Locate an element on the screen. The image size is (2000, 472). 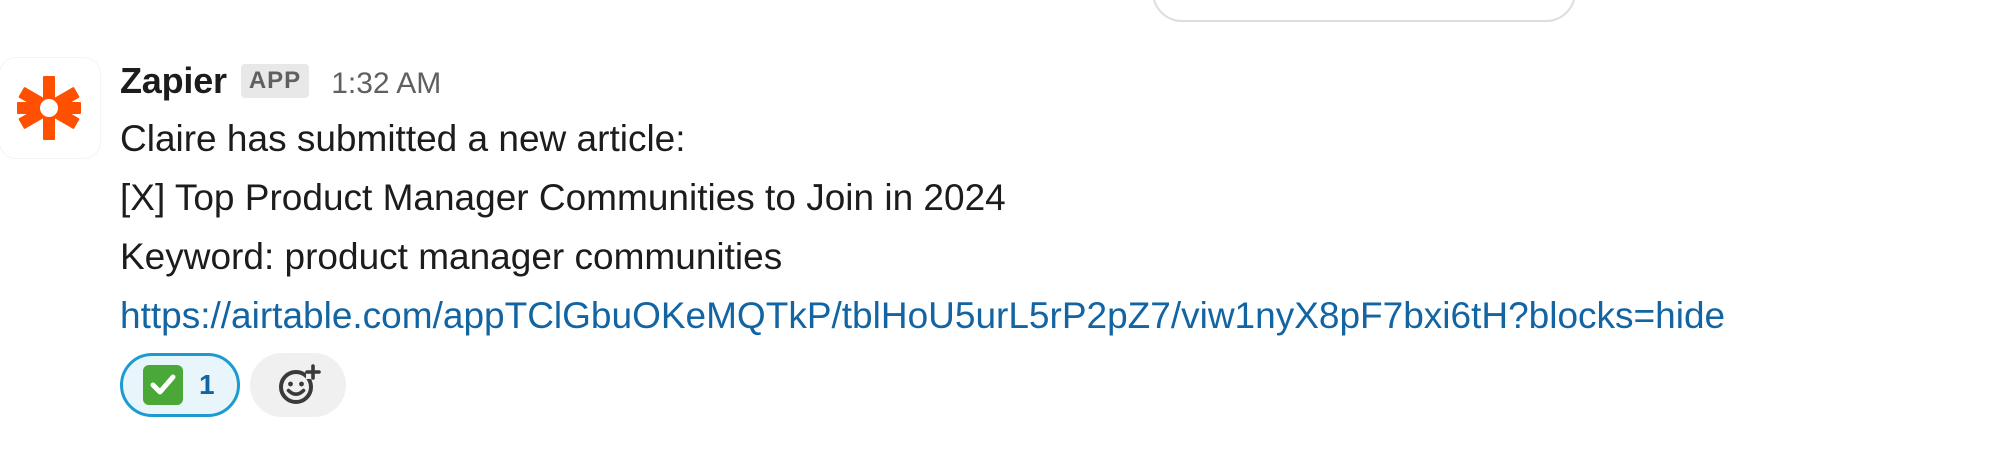
sender-name: Zapier is located at coordinates (173, 81).